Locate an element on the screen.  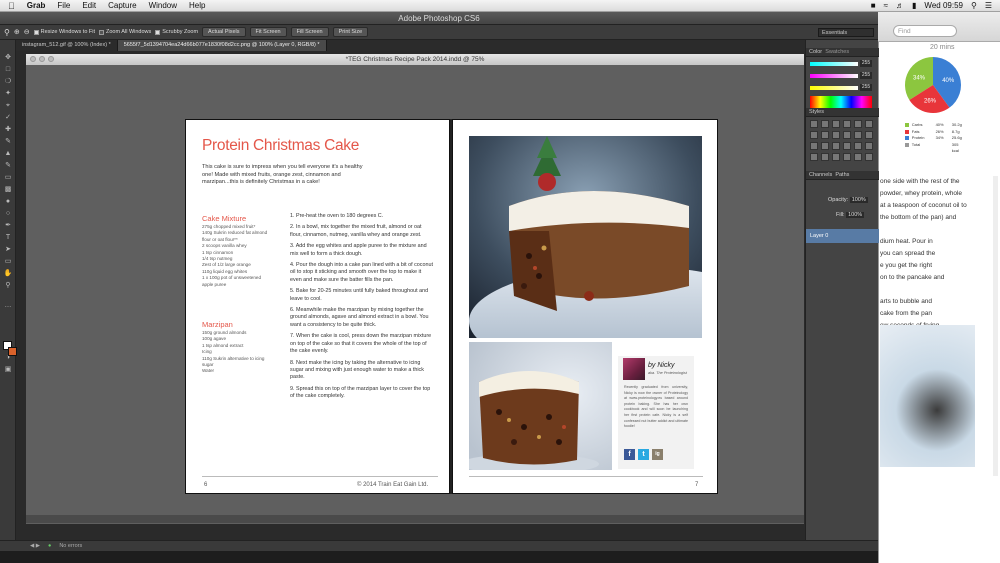
green-value: 255 is located at coordinates (866, 75).